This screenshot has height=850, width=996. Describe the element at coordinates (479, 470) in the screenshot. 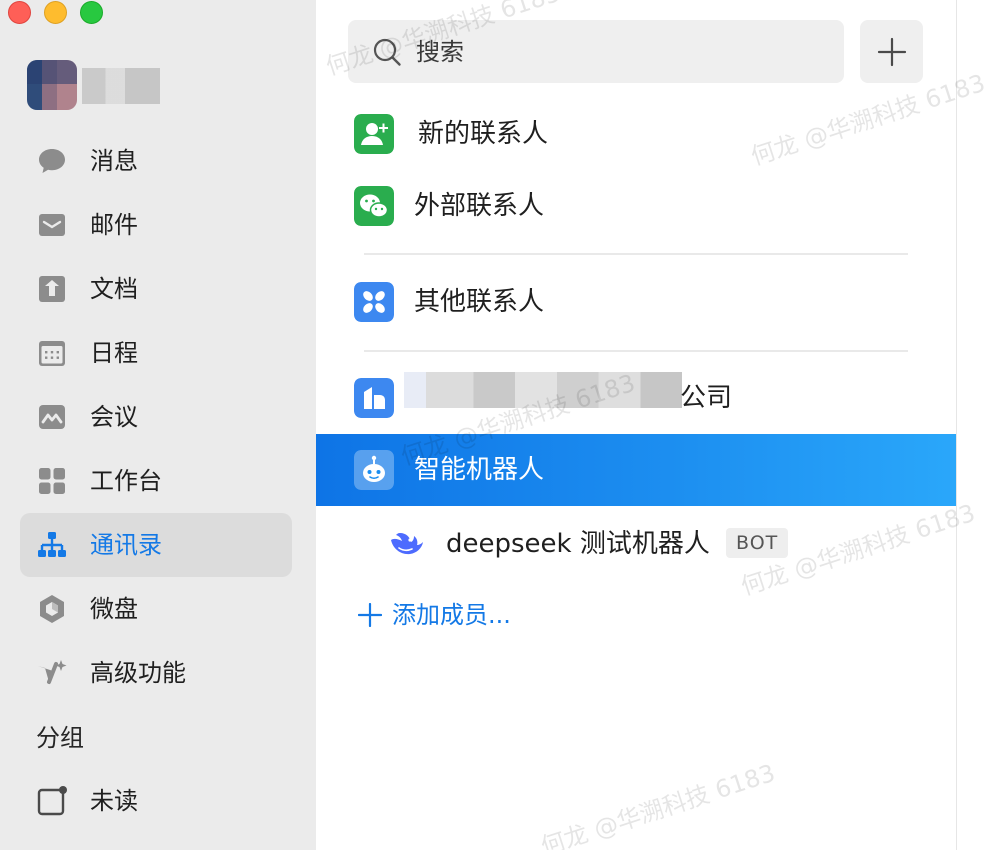

I see `contact-entry-label: 智能机器人` at that location.